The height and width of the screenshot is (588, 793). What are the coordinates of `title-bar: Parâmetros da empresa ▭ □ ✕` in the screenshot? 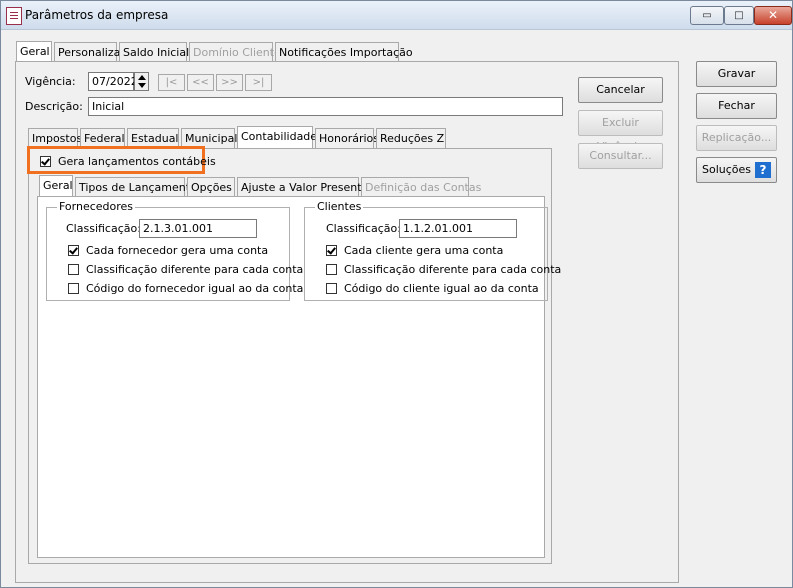 It's located at (396, 15).